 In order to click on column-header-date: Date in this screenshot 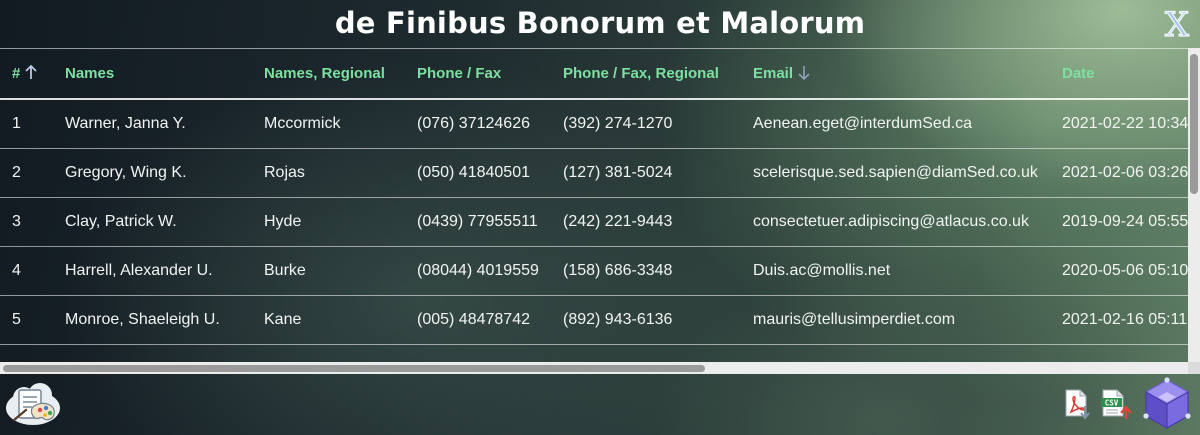, I will do `click(1119, 74)`.